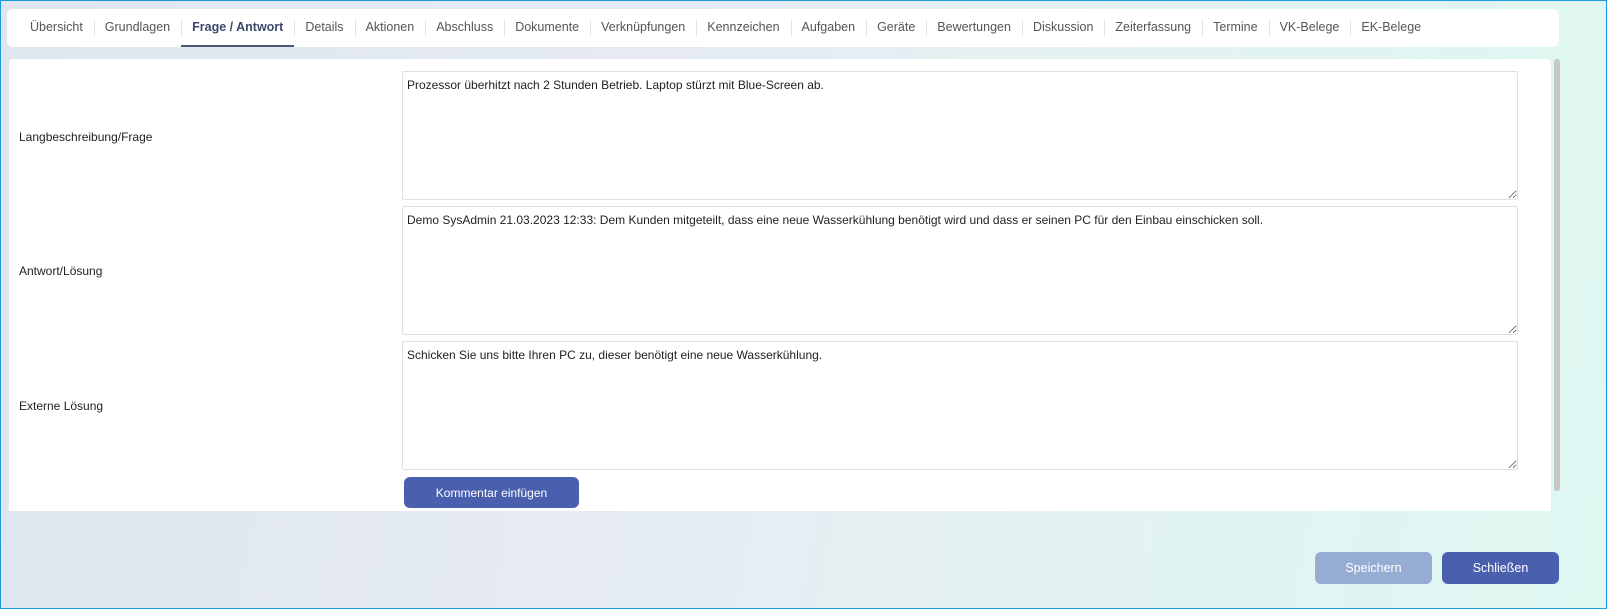 This screenshot has width=1607, height=609. Describe the element at coordinates (828, 28) in the screenshot. I see `tab-aufgaben: Aufgaben` at that location.